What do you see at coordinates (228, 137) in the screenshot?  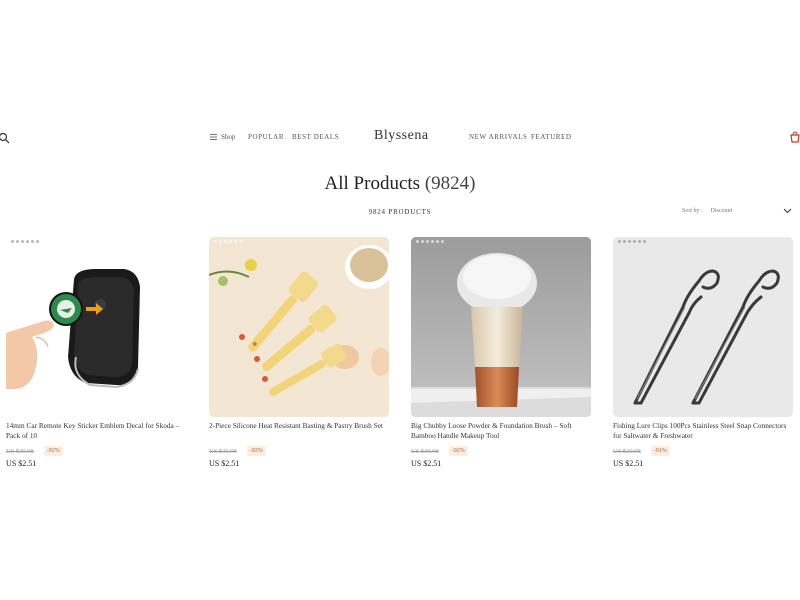 I see `shop-label: Shop` at bounding box center [228, 137].